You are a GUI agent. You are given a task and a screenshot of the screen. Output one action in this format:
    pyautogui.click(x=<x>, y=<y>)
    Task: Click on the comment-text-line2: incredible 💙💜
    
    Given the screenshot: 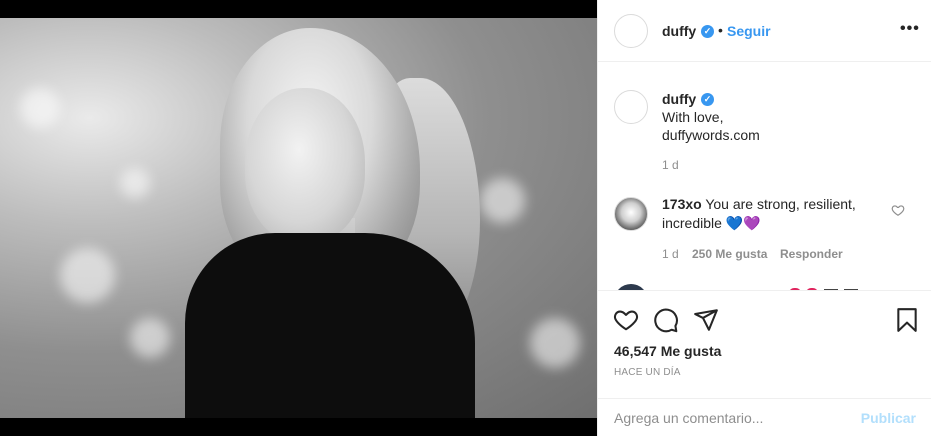 What is the action you would take?
    pyautogui.click(x=711, y=223)
    